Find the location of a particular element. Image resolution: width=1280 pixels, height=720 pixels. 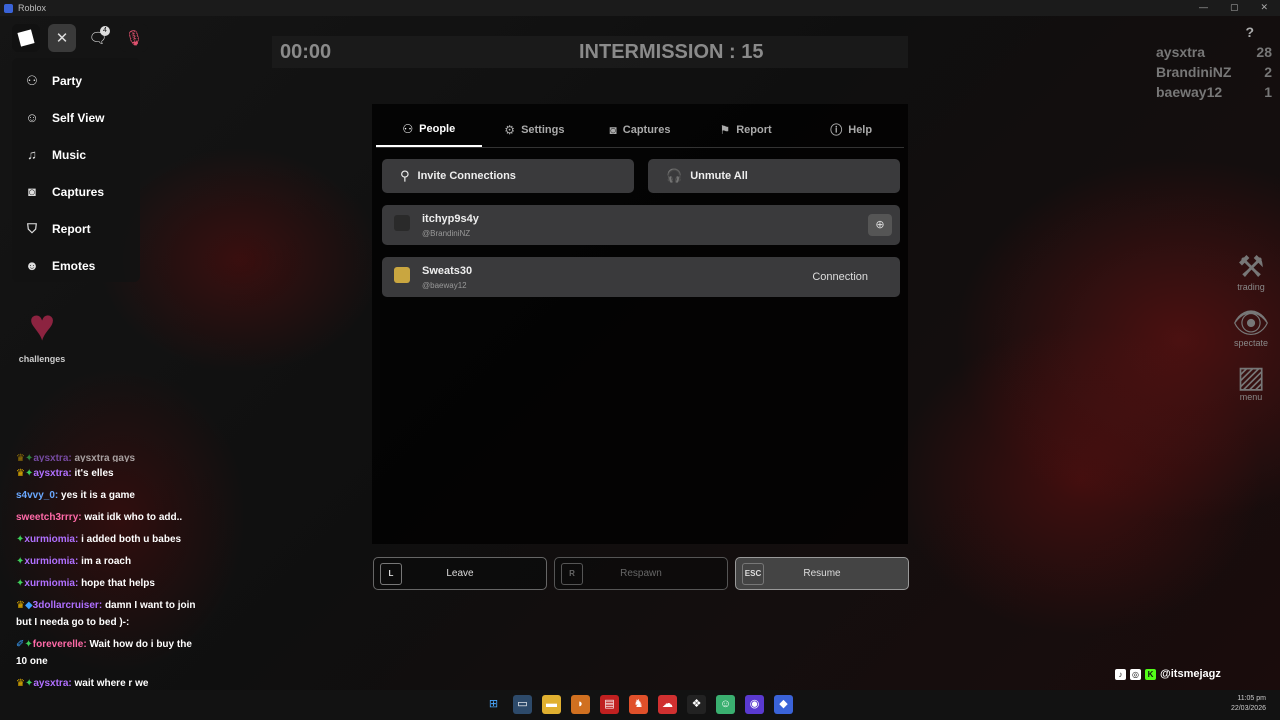

eye-icon: 👁 is located at coordinates (1251, 323).